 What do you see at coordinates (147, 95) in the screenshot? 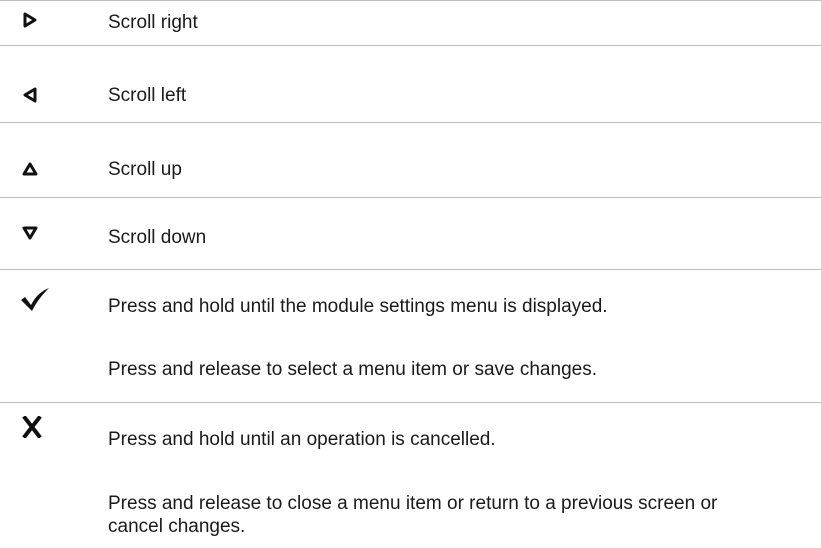
I see `legend-text: Scroll left` at bounding box center [147, 95].